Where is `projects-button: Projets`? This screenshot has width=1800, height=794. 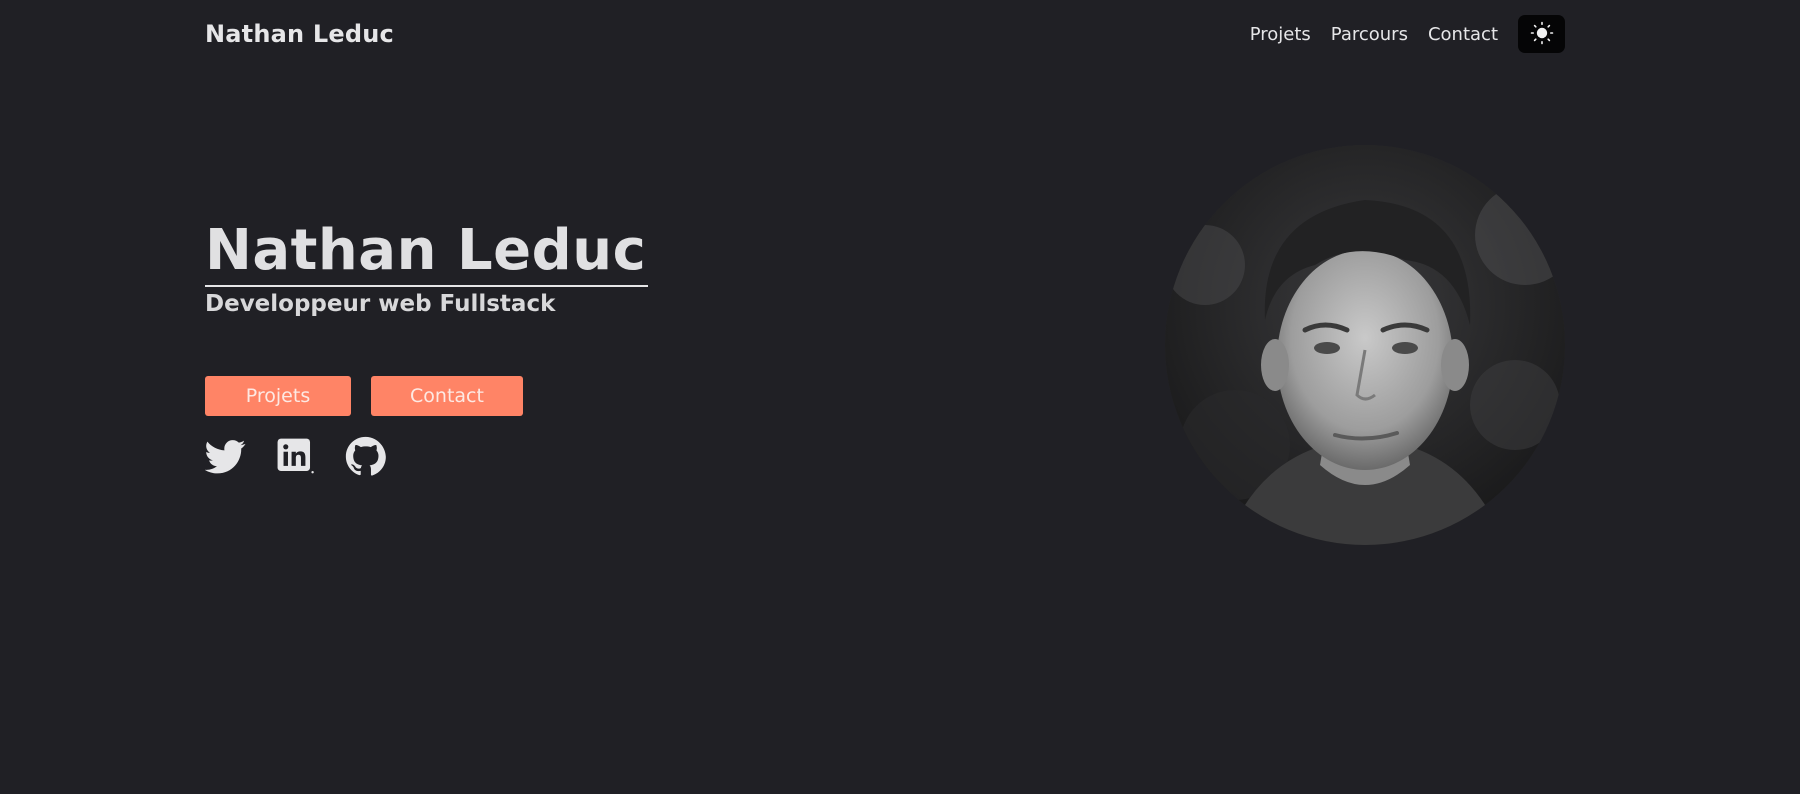
projects-button: Projets is located at coordinates (278, 396).